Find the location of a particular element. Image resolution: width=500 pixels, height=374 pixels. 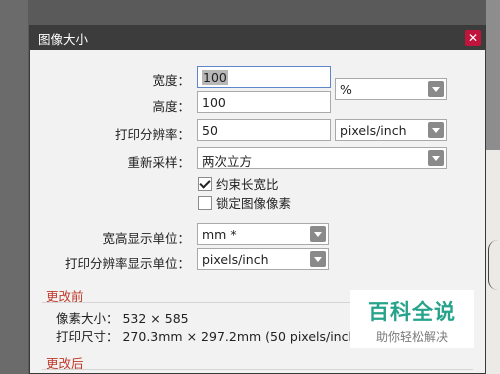

lock-pixels-label: 锁定图像像素 is located at coordinates (254, 203).